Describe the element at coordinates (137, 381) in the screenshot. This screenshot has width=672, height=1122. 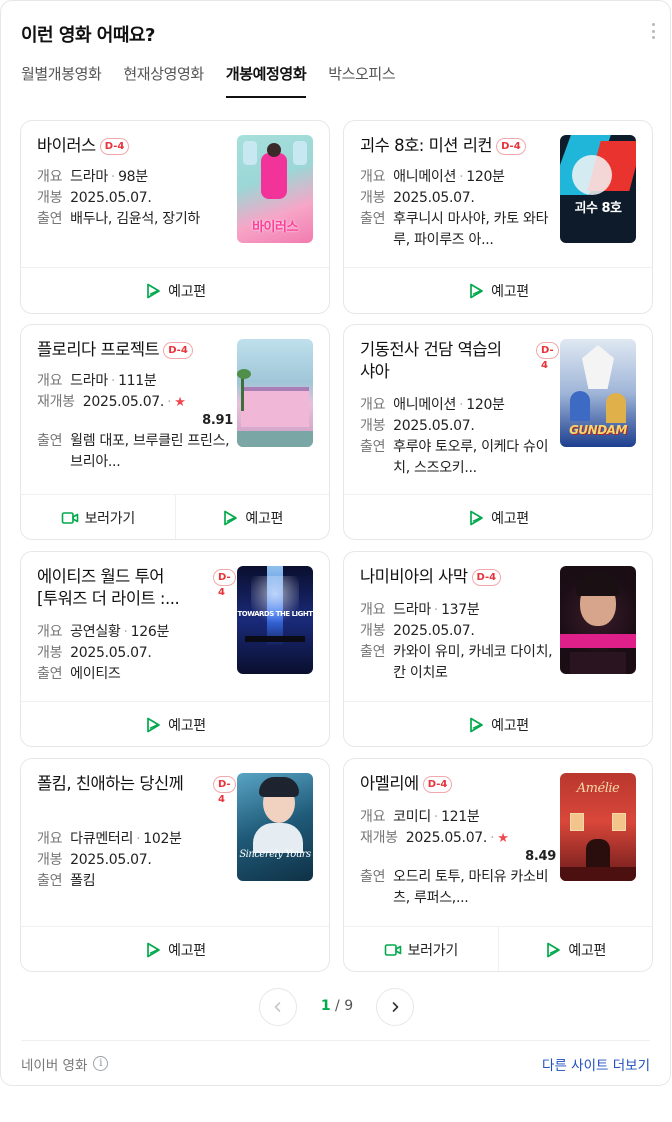
I see `runtime-value: 111분` at that location.